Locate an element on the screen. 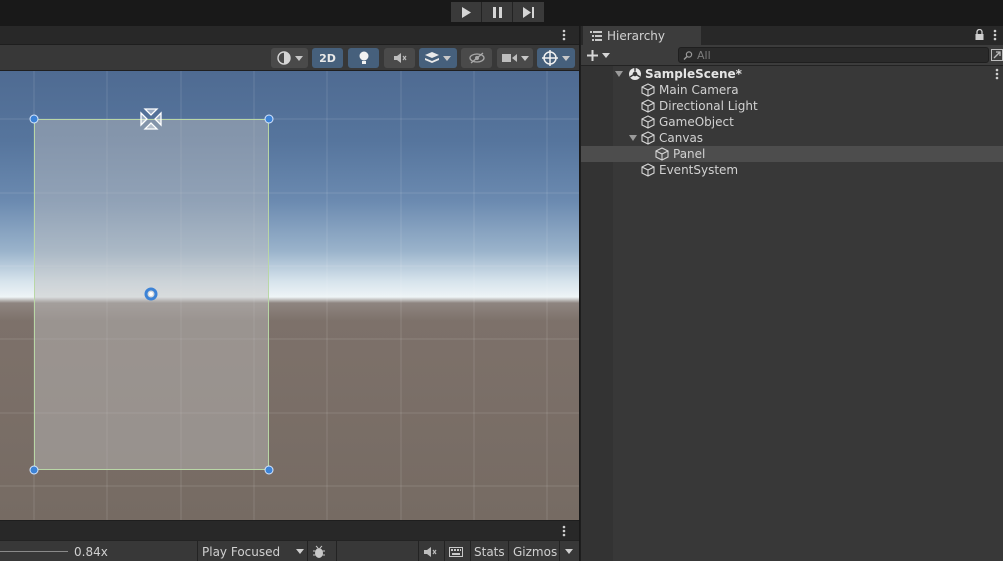  tab-hierarchy-label: Hierarchy is located at coordinates (636, 36).